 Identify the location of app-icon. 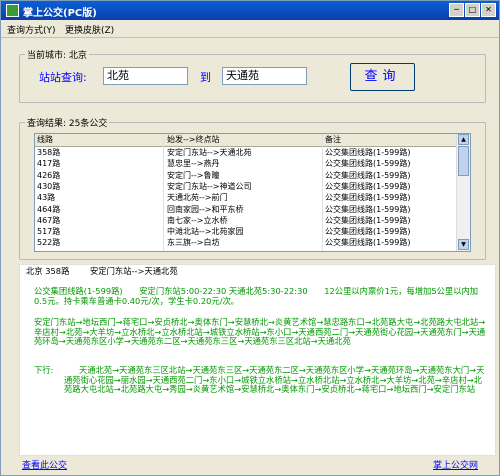
(12, 10).